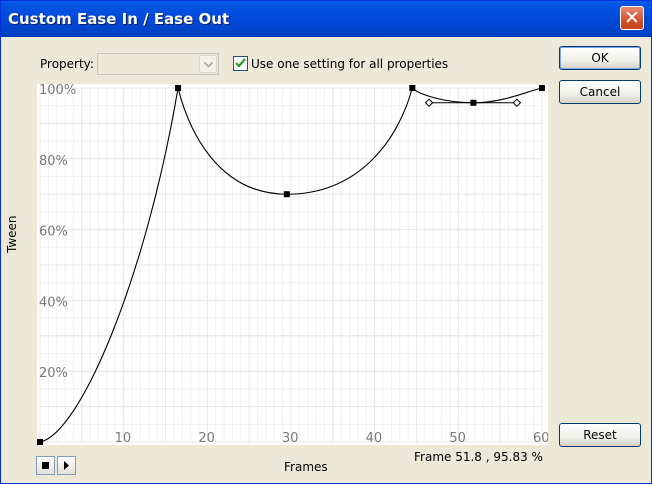 The height and width of the screenshot is (484, 652). What do you see at coordinates (306, 467) in the screenshot?
I see `x-axis-label: Frames` at bounding box center [306, 467].